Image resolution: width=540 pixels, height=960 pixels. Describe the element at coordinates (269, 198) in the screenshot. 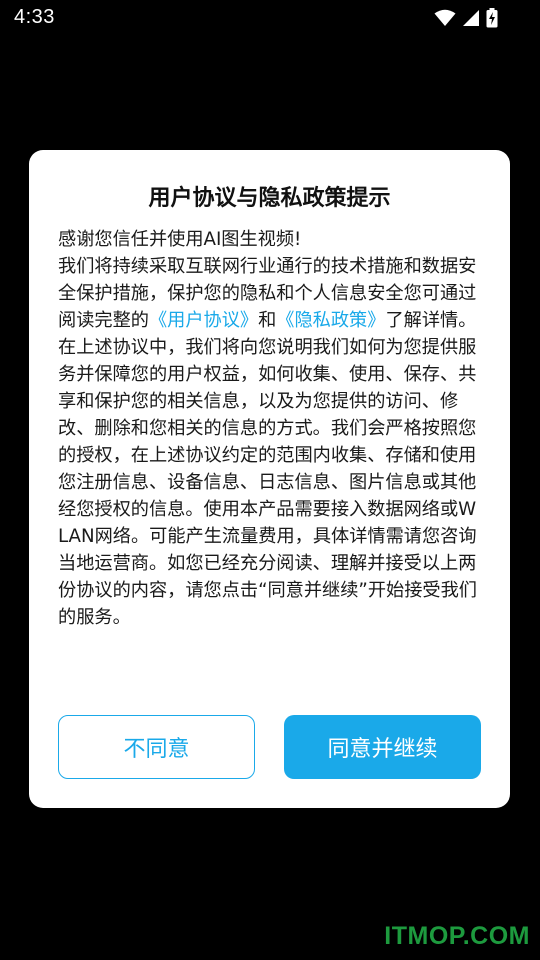

I see `dialog-title: 用户协议与隐私政策提示` at that location.